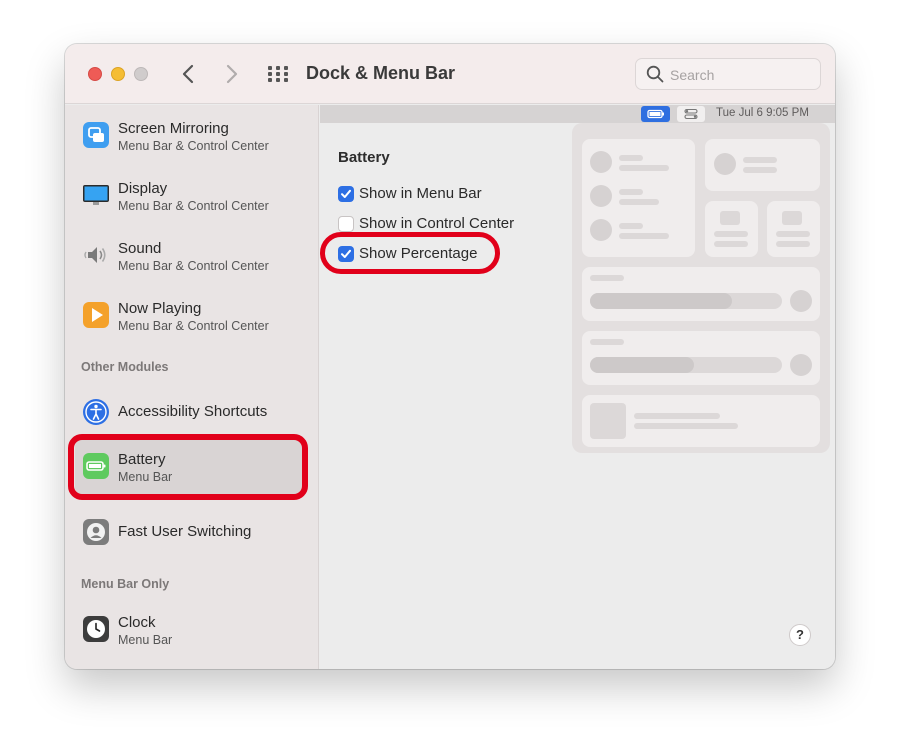 This screenshot has width=900, height=755. I want to click on search-input, so click(740, 75).